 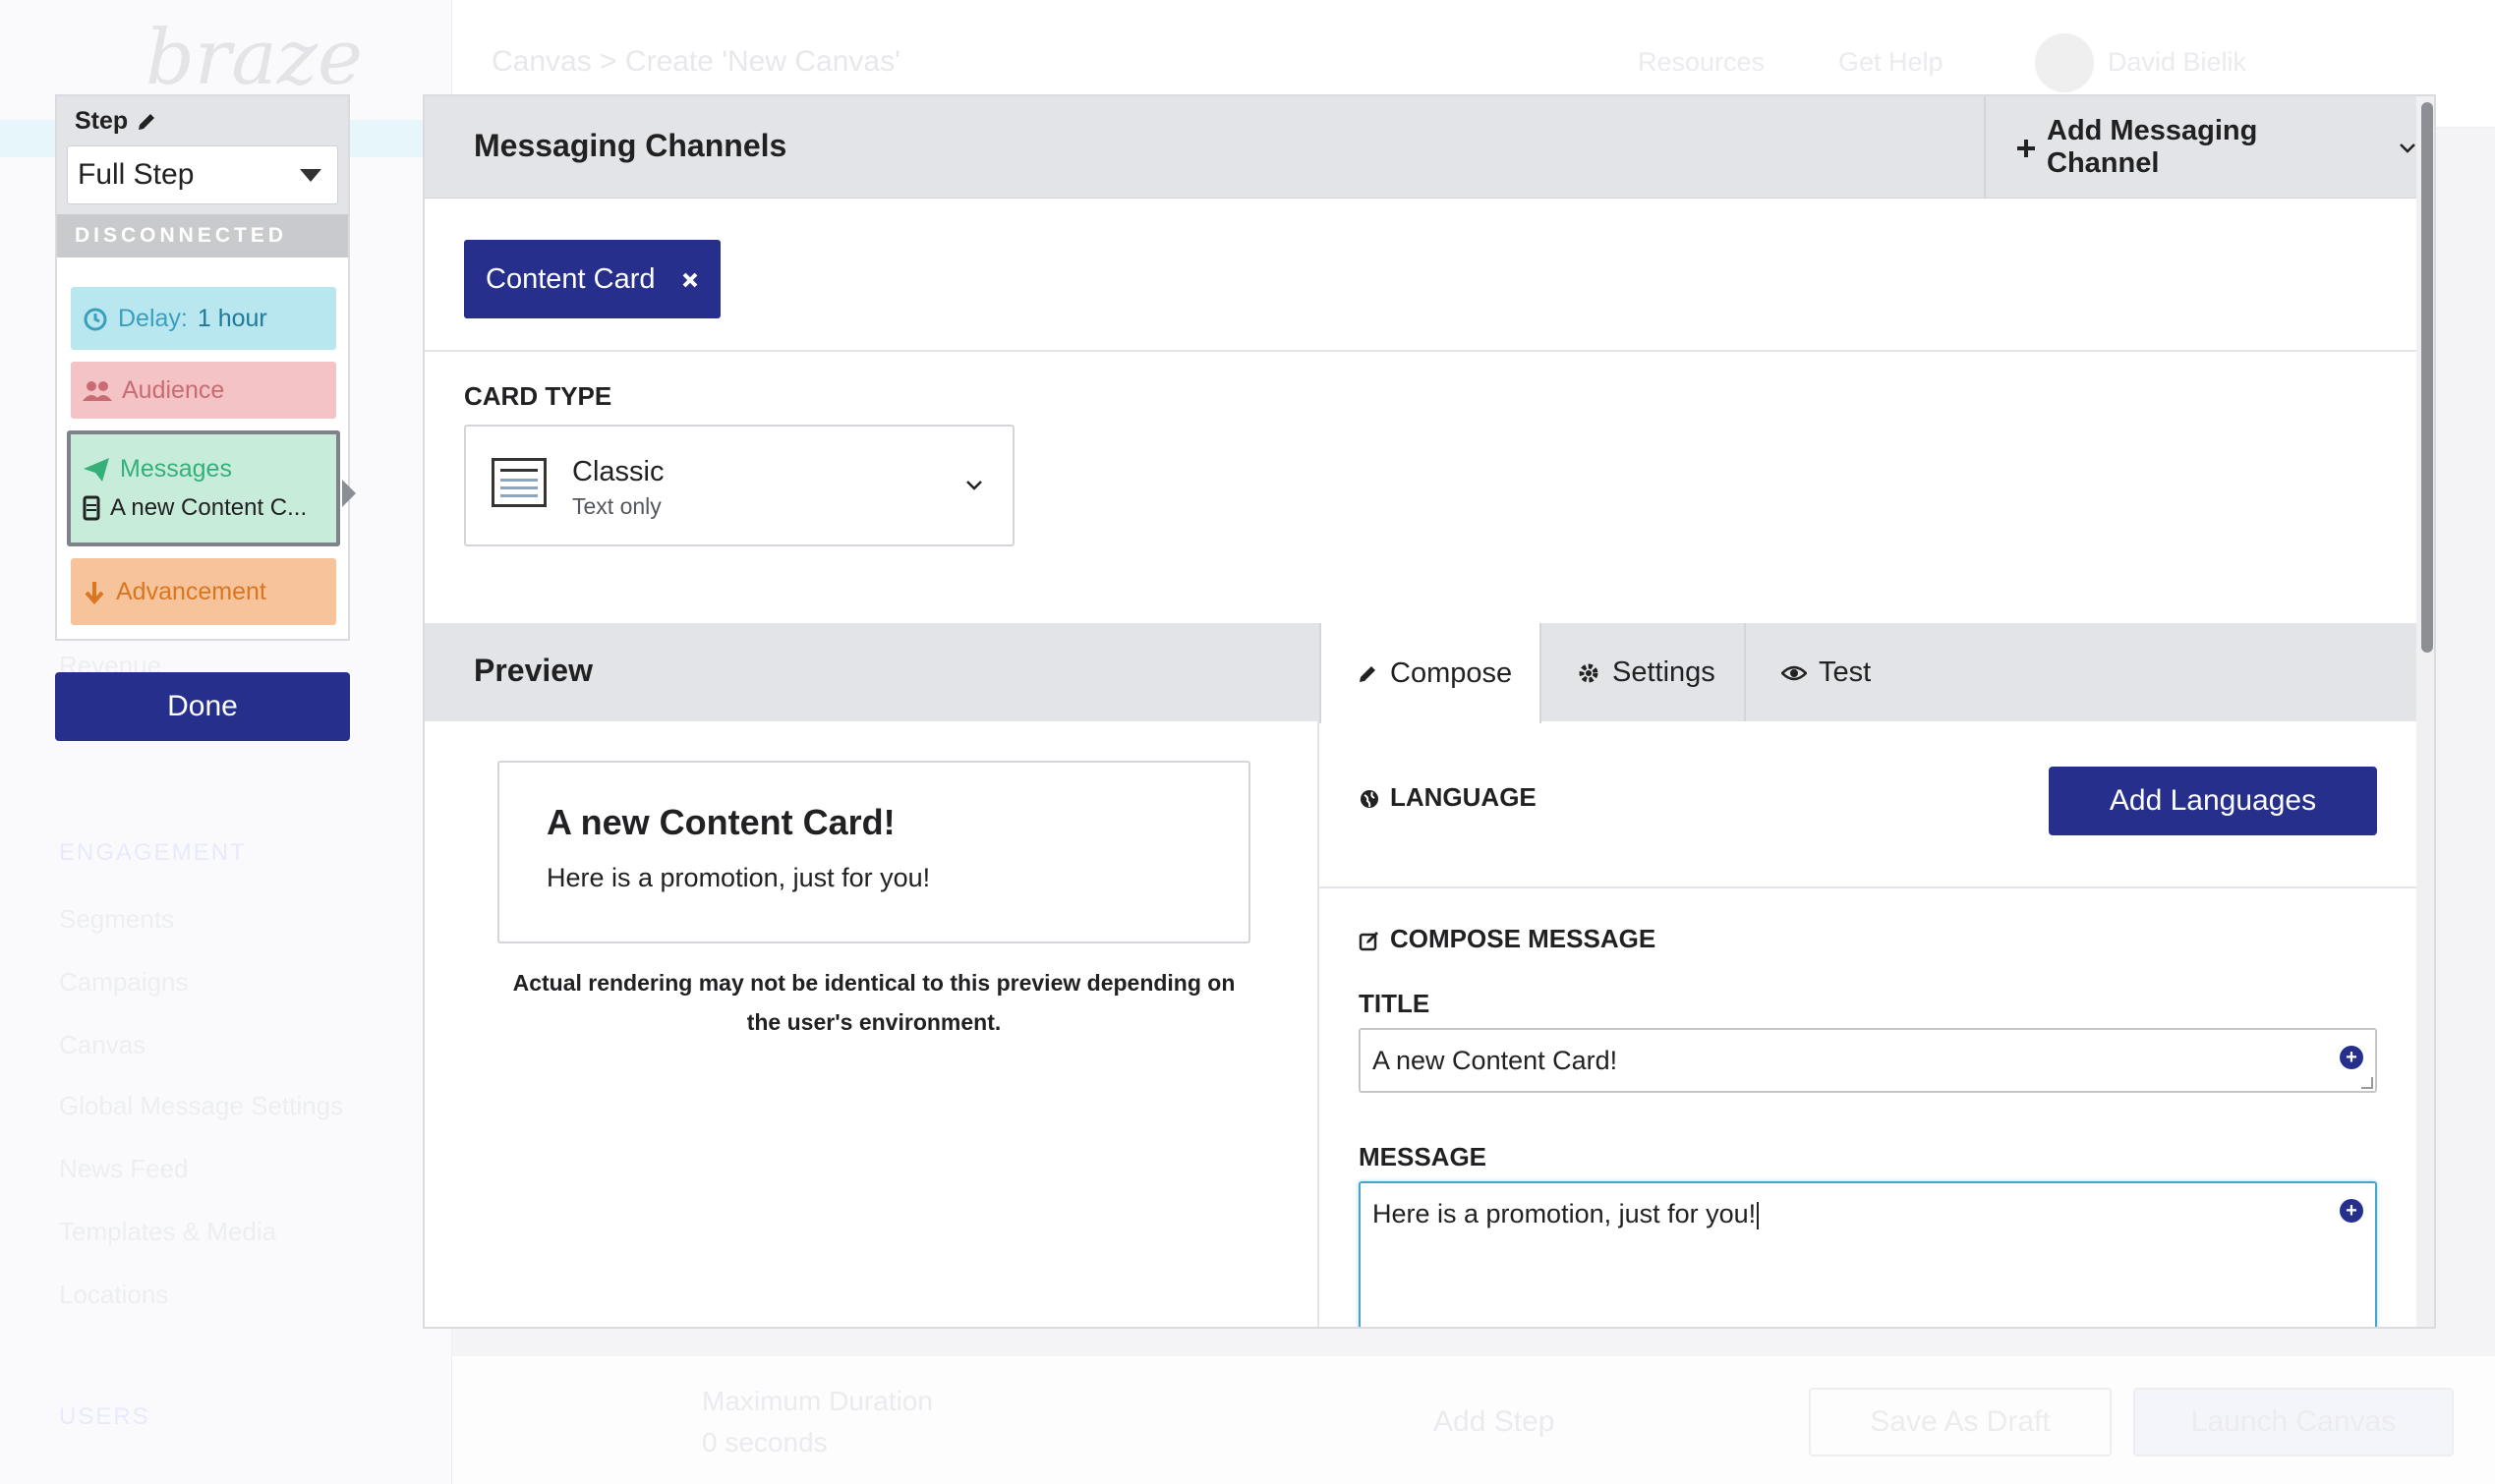 What do you see at coordinates (202, 1105) in the screenshot?
I see `nav-global-message-settings: Global Message Settings` at bounding box center [202, 1105].